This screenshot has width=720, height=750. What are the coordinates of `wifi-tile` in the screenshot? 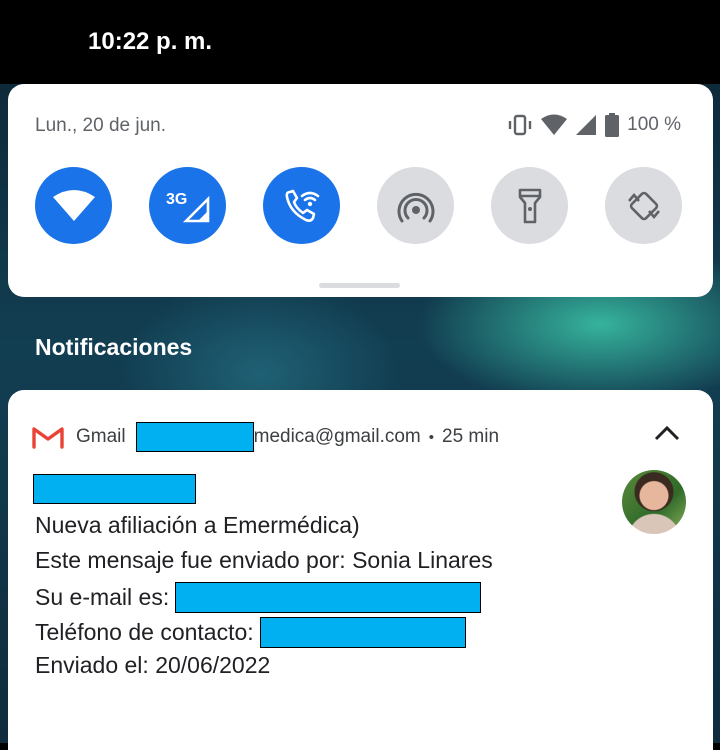 It's located at (73, 205).